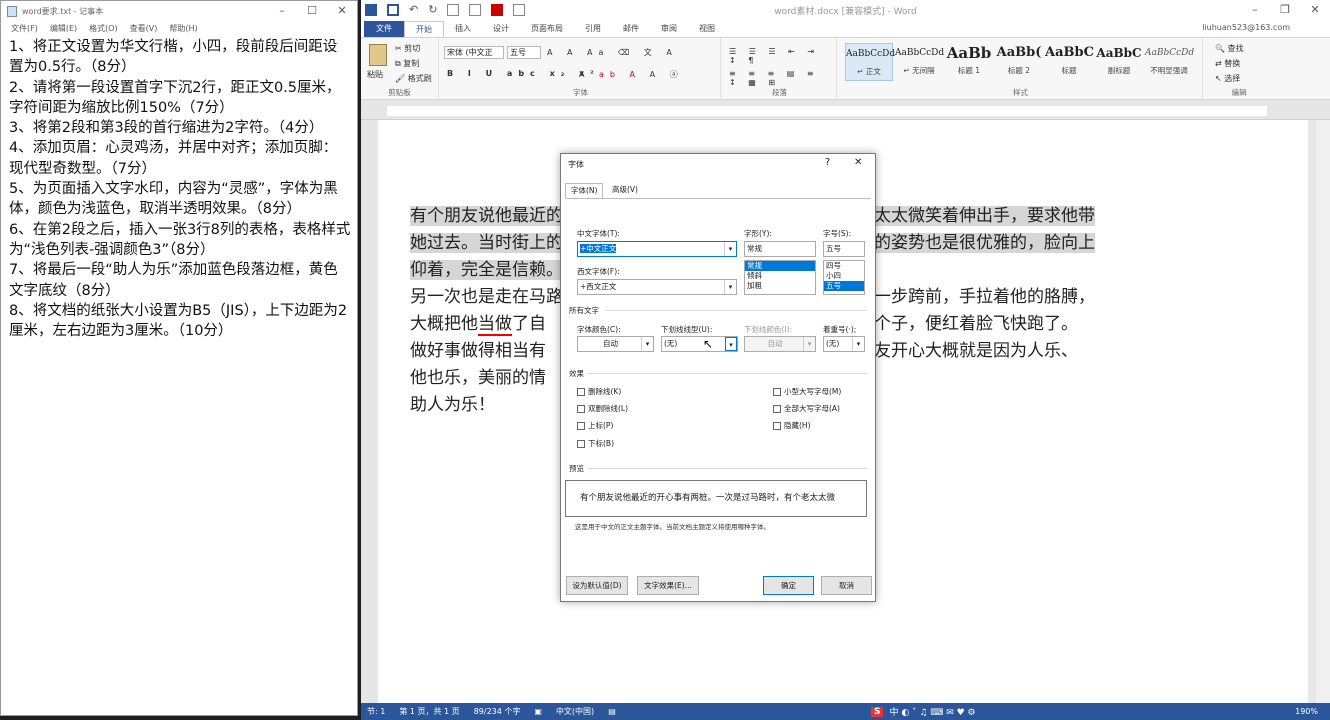 This screenshot has height=720, width=1330. I want to click on hidden-checkbox: 隐藏(H), so click(792, 425).